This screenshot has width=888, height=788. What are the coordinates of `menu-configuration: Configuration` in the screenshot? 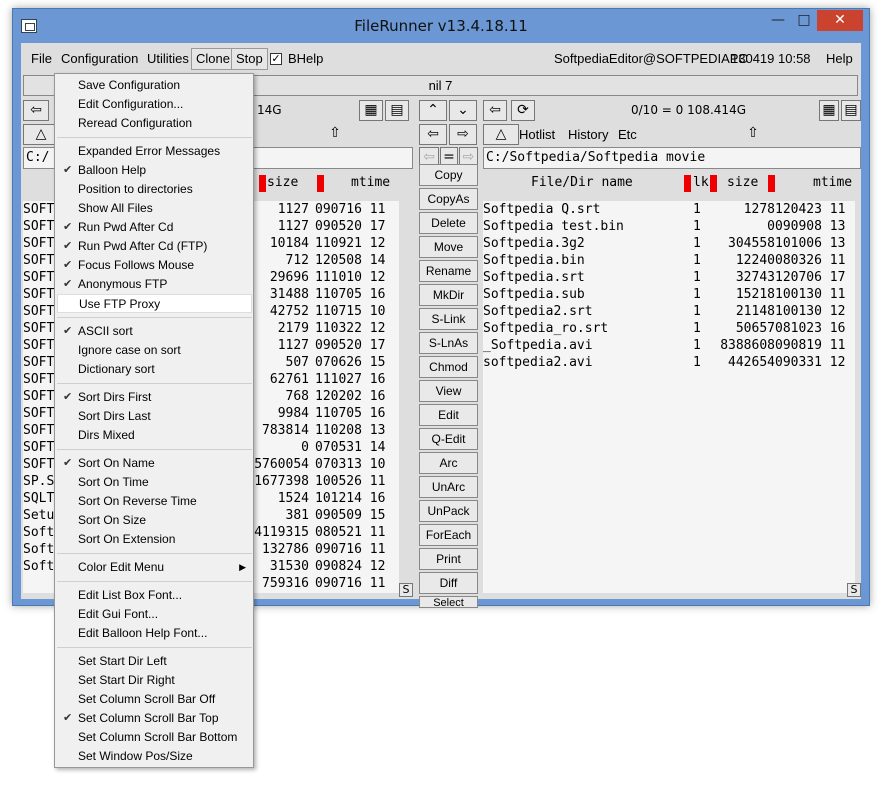 It's located at (99, 58).